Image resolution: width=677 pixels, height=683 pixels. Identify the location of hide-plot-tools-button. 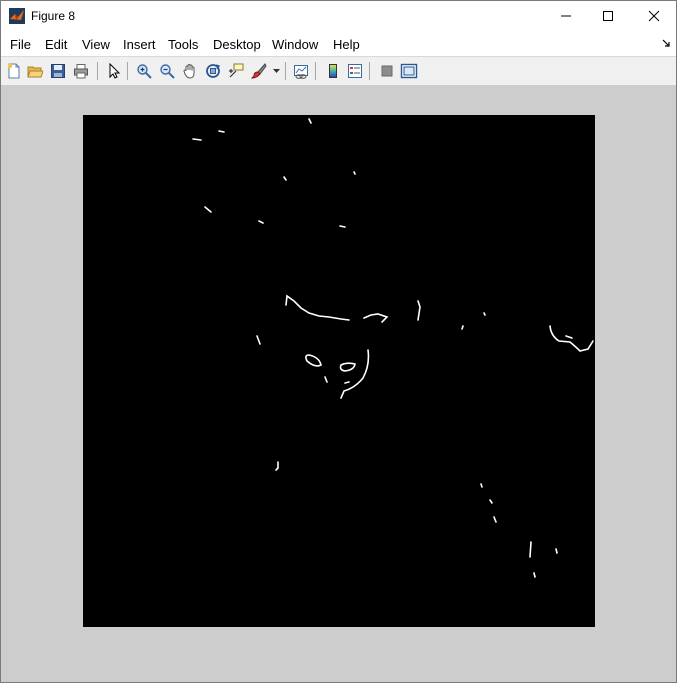
(387, 71).